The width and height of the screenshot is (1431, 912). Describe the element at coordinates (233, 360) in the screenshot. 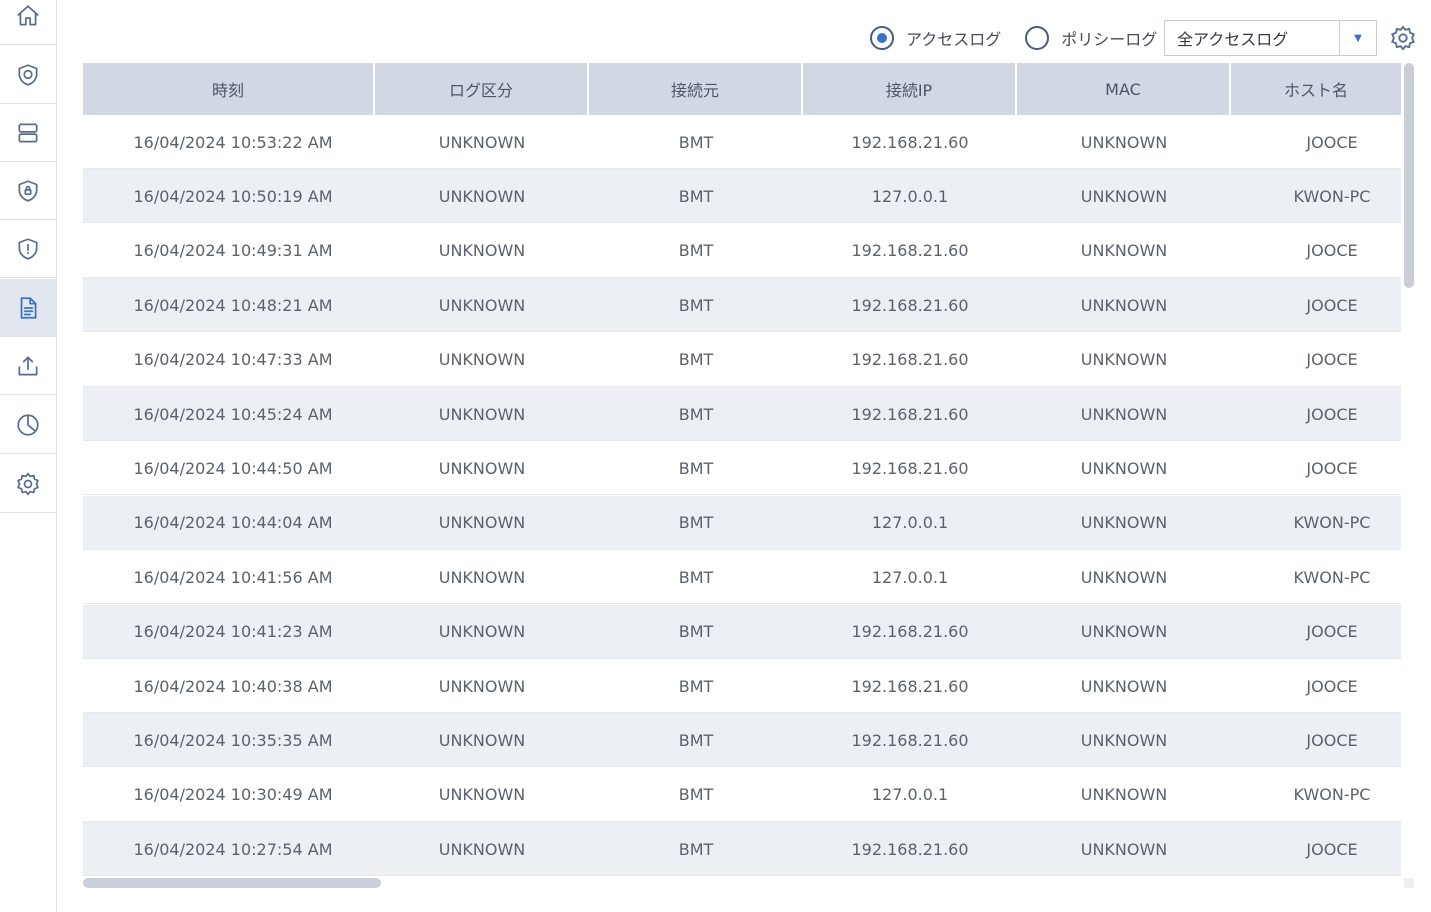

I see `cell-time: 16/04/2024 10:47:33 AM` at that location.